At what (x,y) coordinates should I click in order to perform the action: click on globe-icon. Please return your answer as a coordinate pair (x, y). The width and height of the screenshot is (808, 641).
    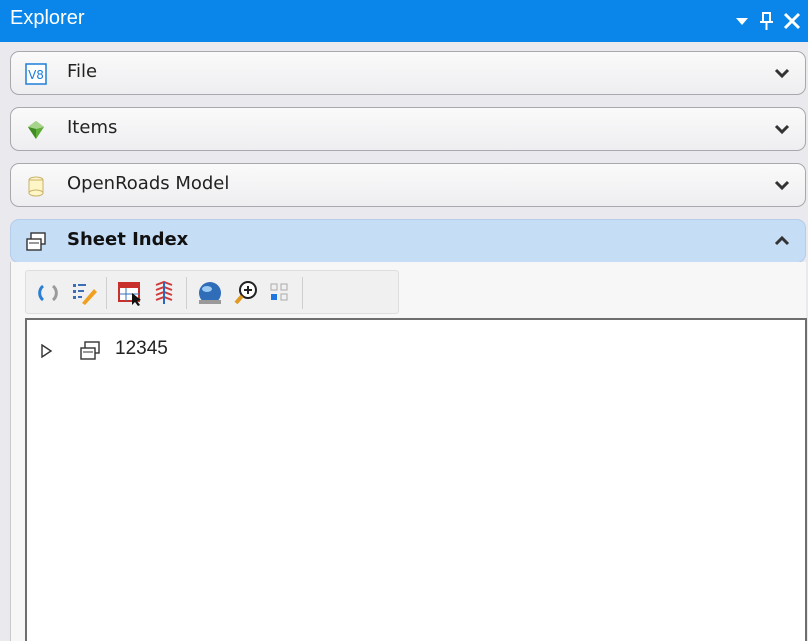
    Looking at the image, I should click on (210, 293).